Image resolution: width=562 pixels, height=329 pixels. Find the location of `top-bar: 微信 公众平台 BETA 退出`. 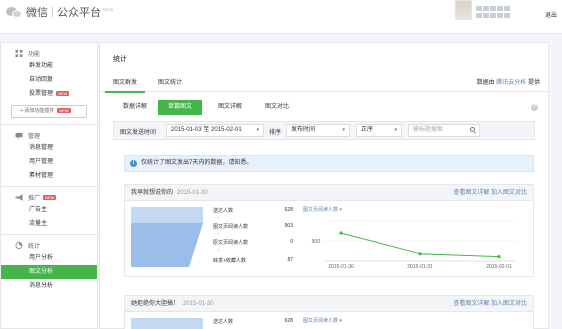

top-bar: 微信 公众平台 BETA 退出 is located at coordinates (281, 17).